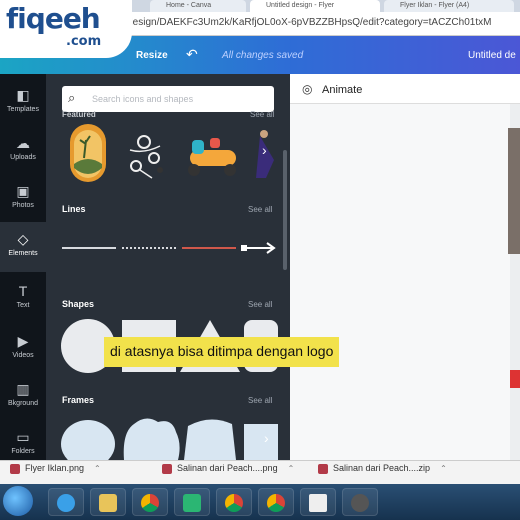 The image size is (520, 520). I want to click on rail-item-uploads: ☁ Uploads, so click(23, 151).